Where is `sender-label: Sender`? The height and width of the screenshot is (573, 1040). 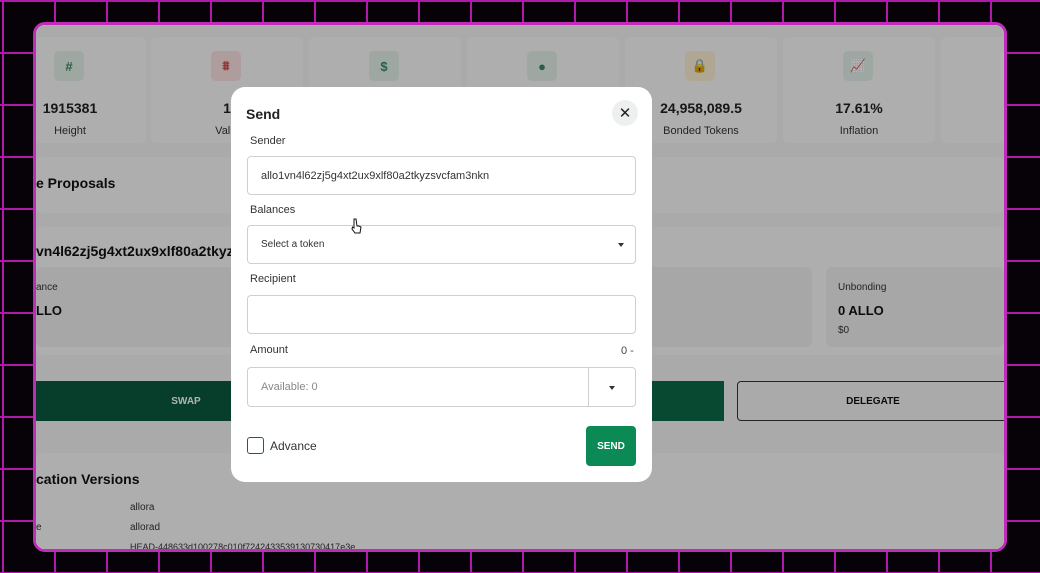 sender-label: Sender is located at coordinates (268, 141).